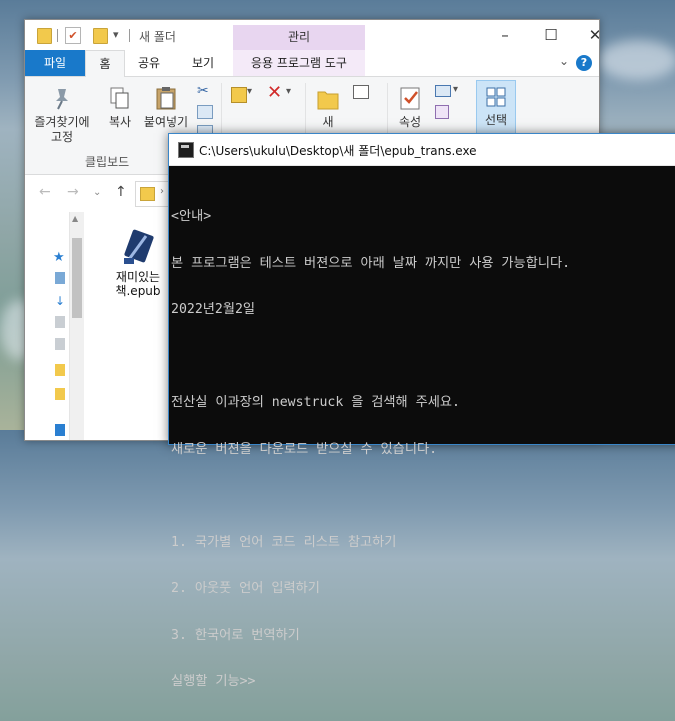  What do you see at coordinates (62, 113) in the screenshot?
I see `pin-to-quick-access-button: 즐겨찾기에 고정` at bounding box center [62, 113].